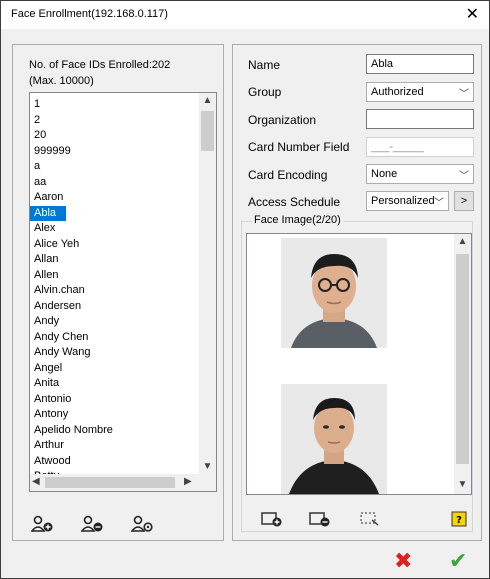  Describe the element at coordinates (264, 65) in the screenshot. I see `name-label: Name` at that location.